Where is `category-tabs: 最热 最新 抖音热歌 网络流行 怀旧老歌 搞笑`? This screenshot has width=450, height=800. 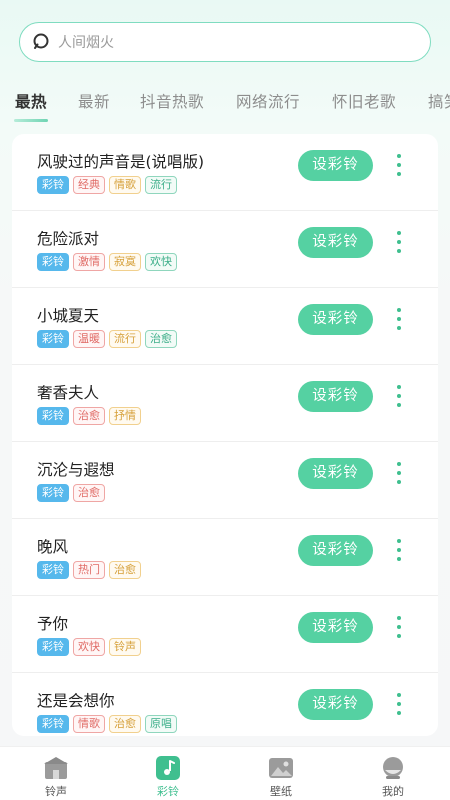 category-tabs: 最热 最新 抖音热歌 网络流行 怀旧老歌 搞笑 is located at coordinates (225, 104).